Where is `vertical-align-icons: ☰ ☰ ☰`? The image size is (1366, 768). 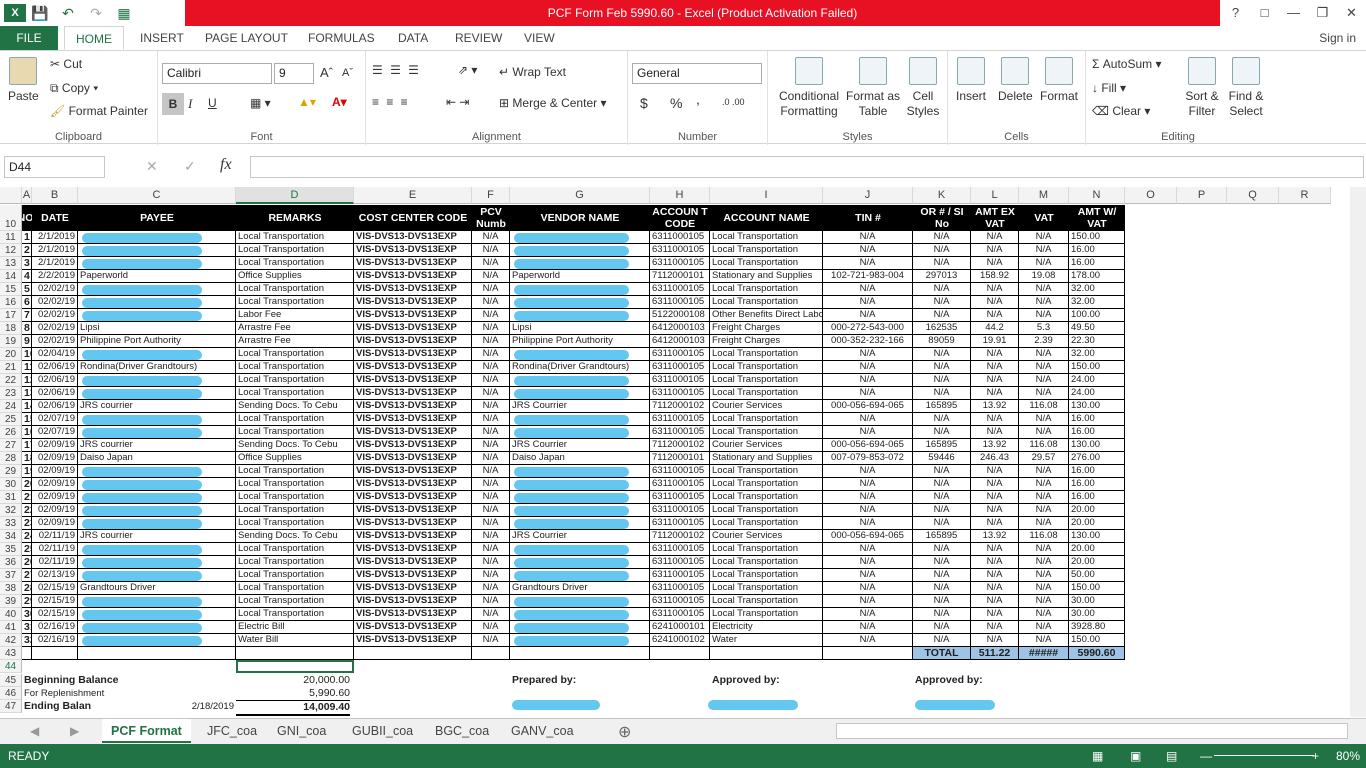
vertical-align-icons: ☰ ☰ ☰ is located at coordinates (396, 70).